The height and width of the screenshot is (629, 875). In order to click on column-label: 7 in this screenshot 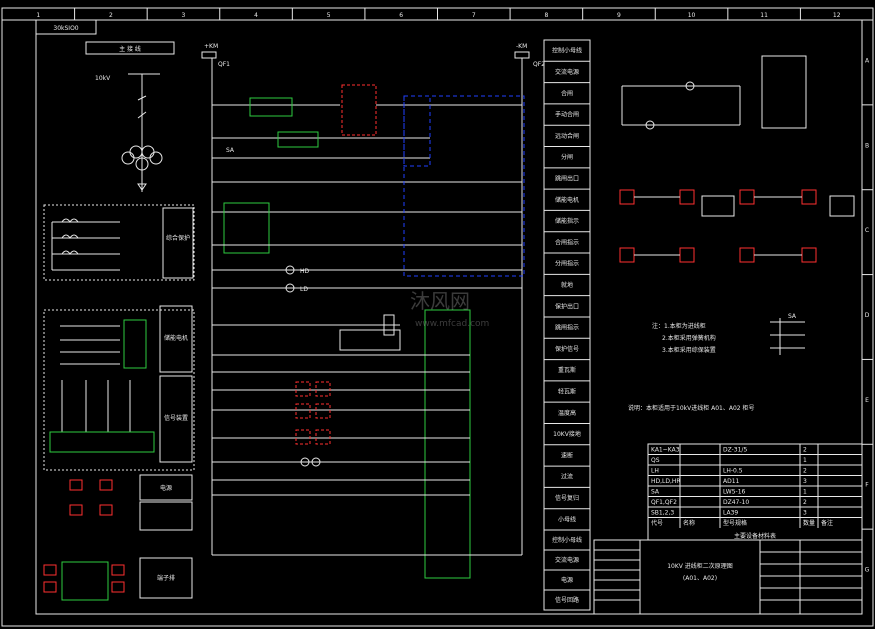, I will do `click(474, 15)`.